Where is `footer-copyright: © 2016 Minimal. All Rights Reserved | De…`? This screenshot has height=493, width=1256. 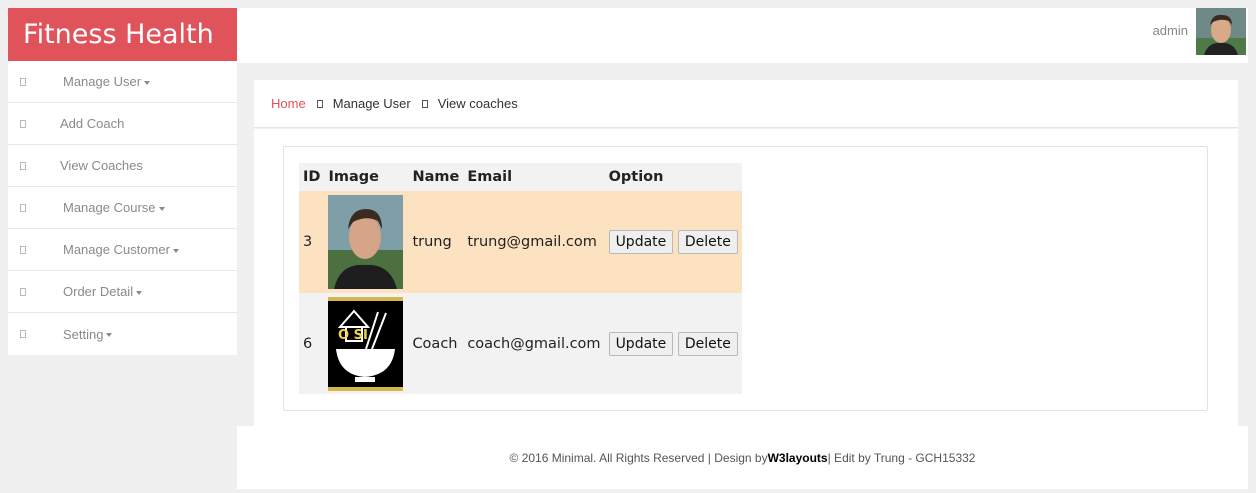
footer-copyright: © 2016 Minimal. All Rights Reserved | De… is located at coordinates (638, 457).